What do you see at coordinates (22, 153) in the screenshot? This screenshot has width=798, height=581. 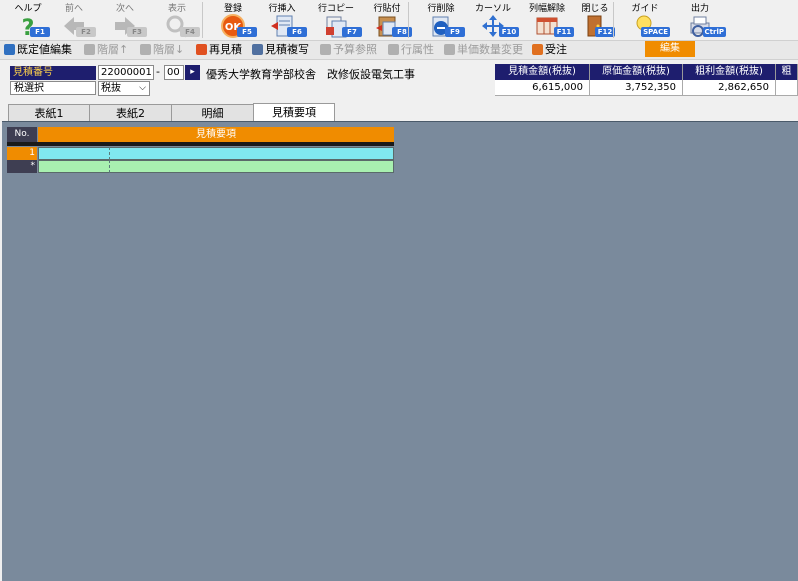 I see `row-number: 1` at bounding box center [22, 153].